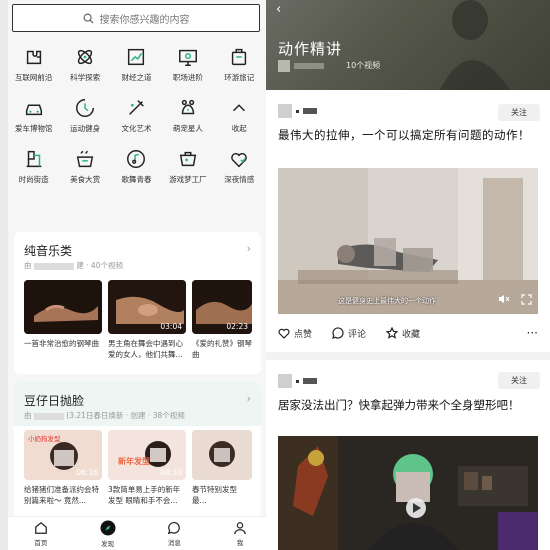 This screenshot has height=550, width=550. What do you see at coordinates (349, 333) in the screenshot?
I see `comment-button: 评论` at bounding box center [349, 333].